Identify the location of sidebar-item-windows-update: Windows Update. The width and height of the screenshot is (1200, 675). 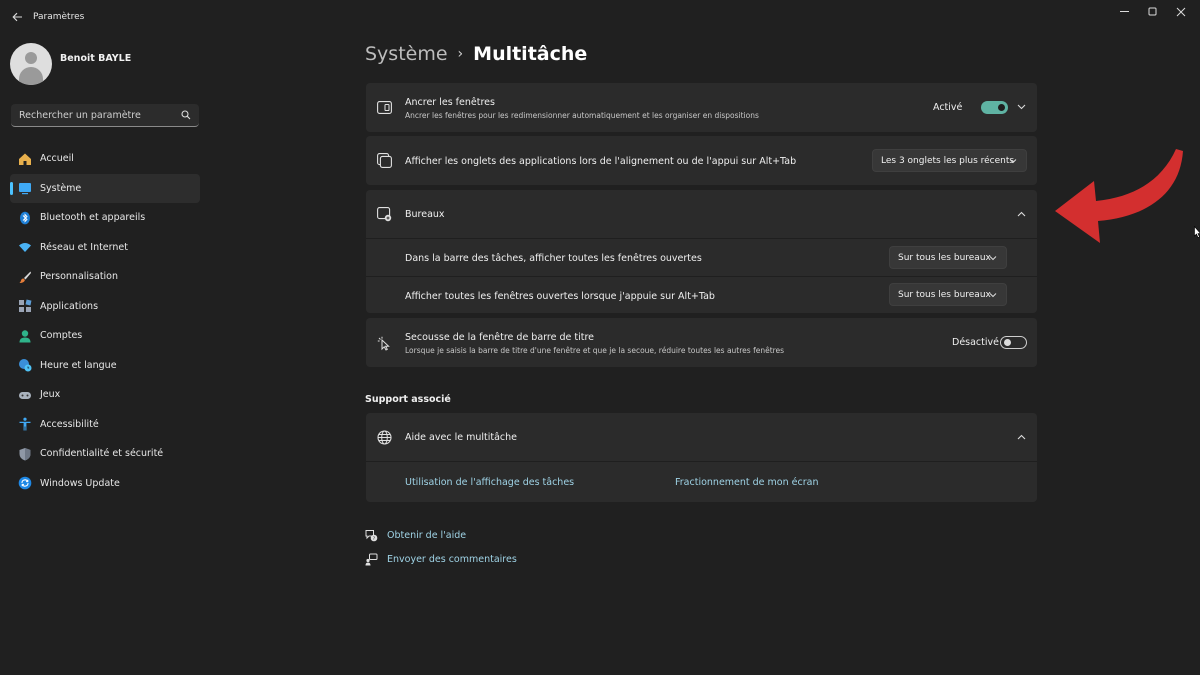
(105, 484).